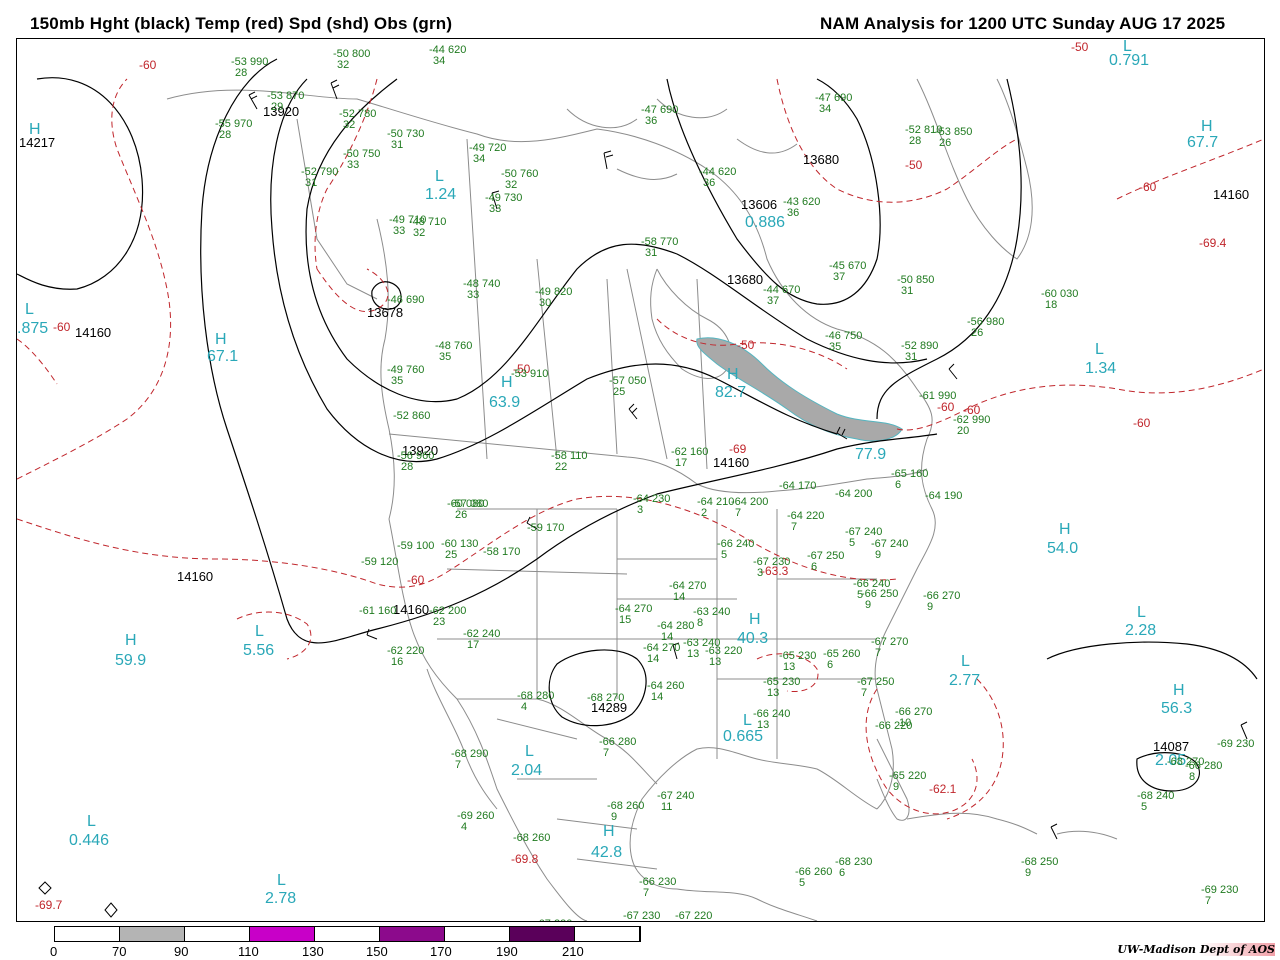  What do you see at coordinates (32, 328) in the screenshot?
I see `center-value: .875` at bounding box center [32, 328].